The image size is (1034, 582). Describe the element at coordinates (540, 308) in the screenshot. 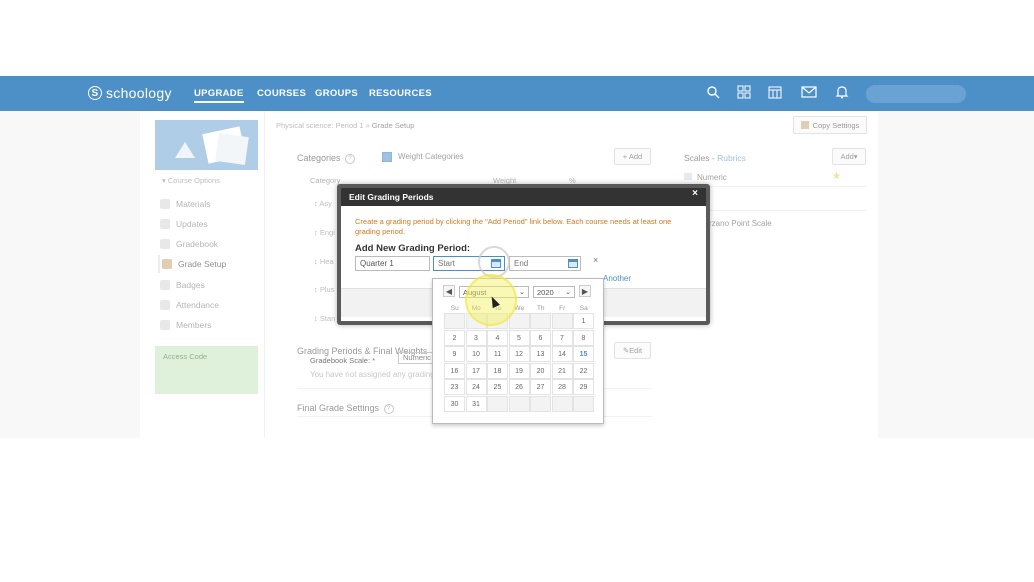

I see `weekday-header: Th` at that location.